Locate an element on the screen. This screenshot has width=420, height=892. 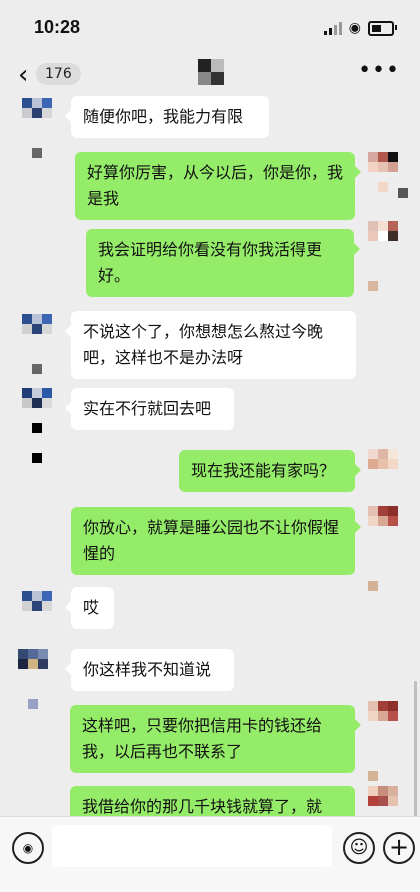
chat-header: ‹ 176 ••• is located at coordinates (210, 76).